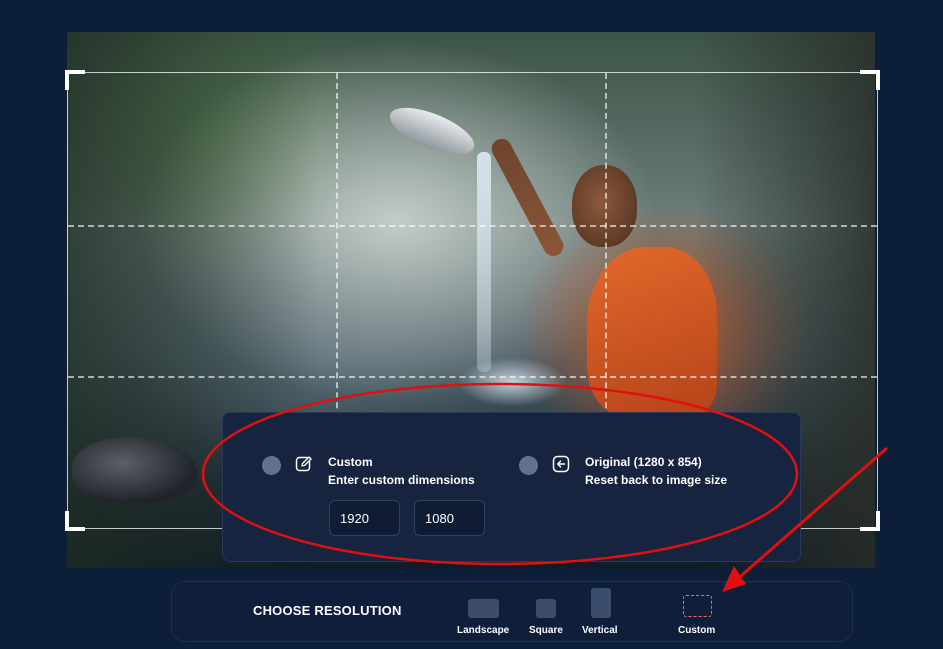 The width and height of the screenshot is (943, 649). I want to click on resolution-option-label: Landscape, so click(483, 630).